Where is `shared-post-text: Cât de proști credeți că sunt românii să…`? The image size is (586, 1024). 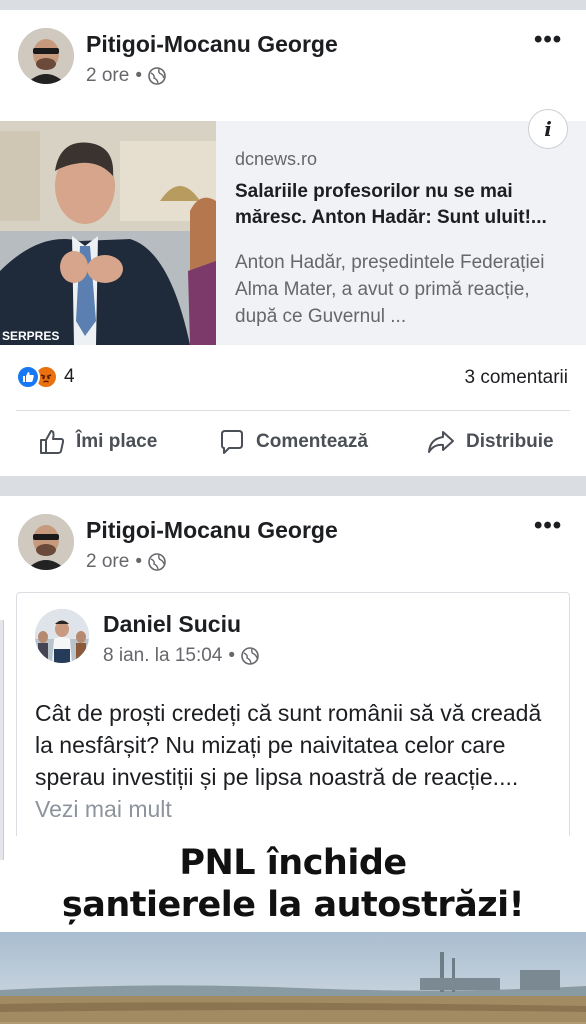
shared-post-text: Cât de proști credeți că sunt românii să… is located at coordinates (295, 761).